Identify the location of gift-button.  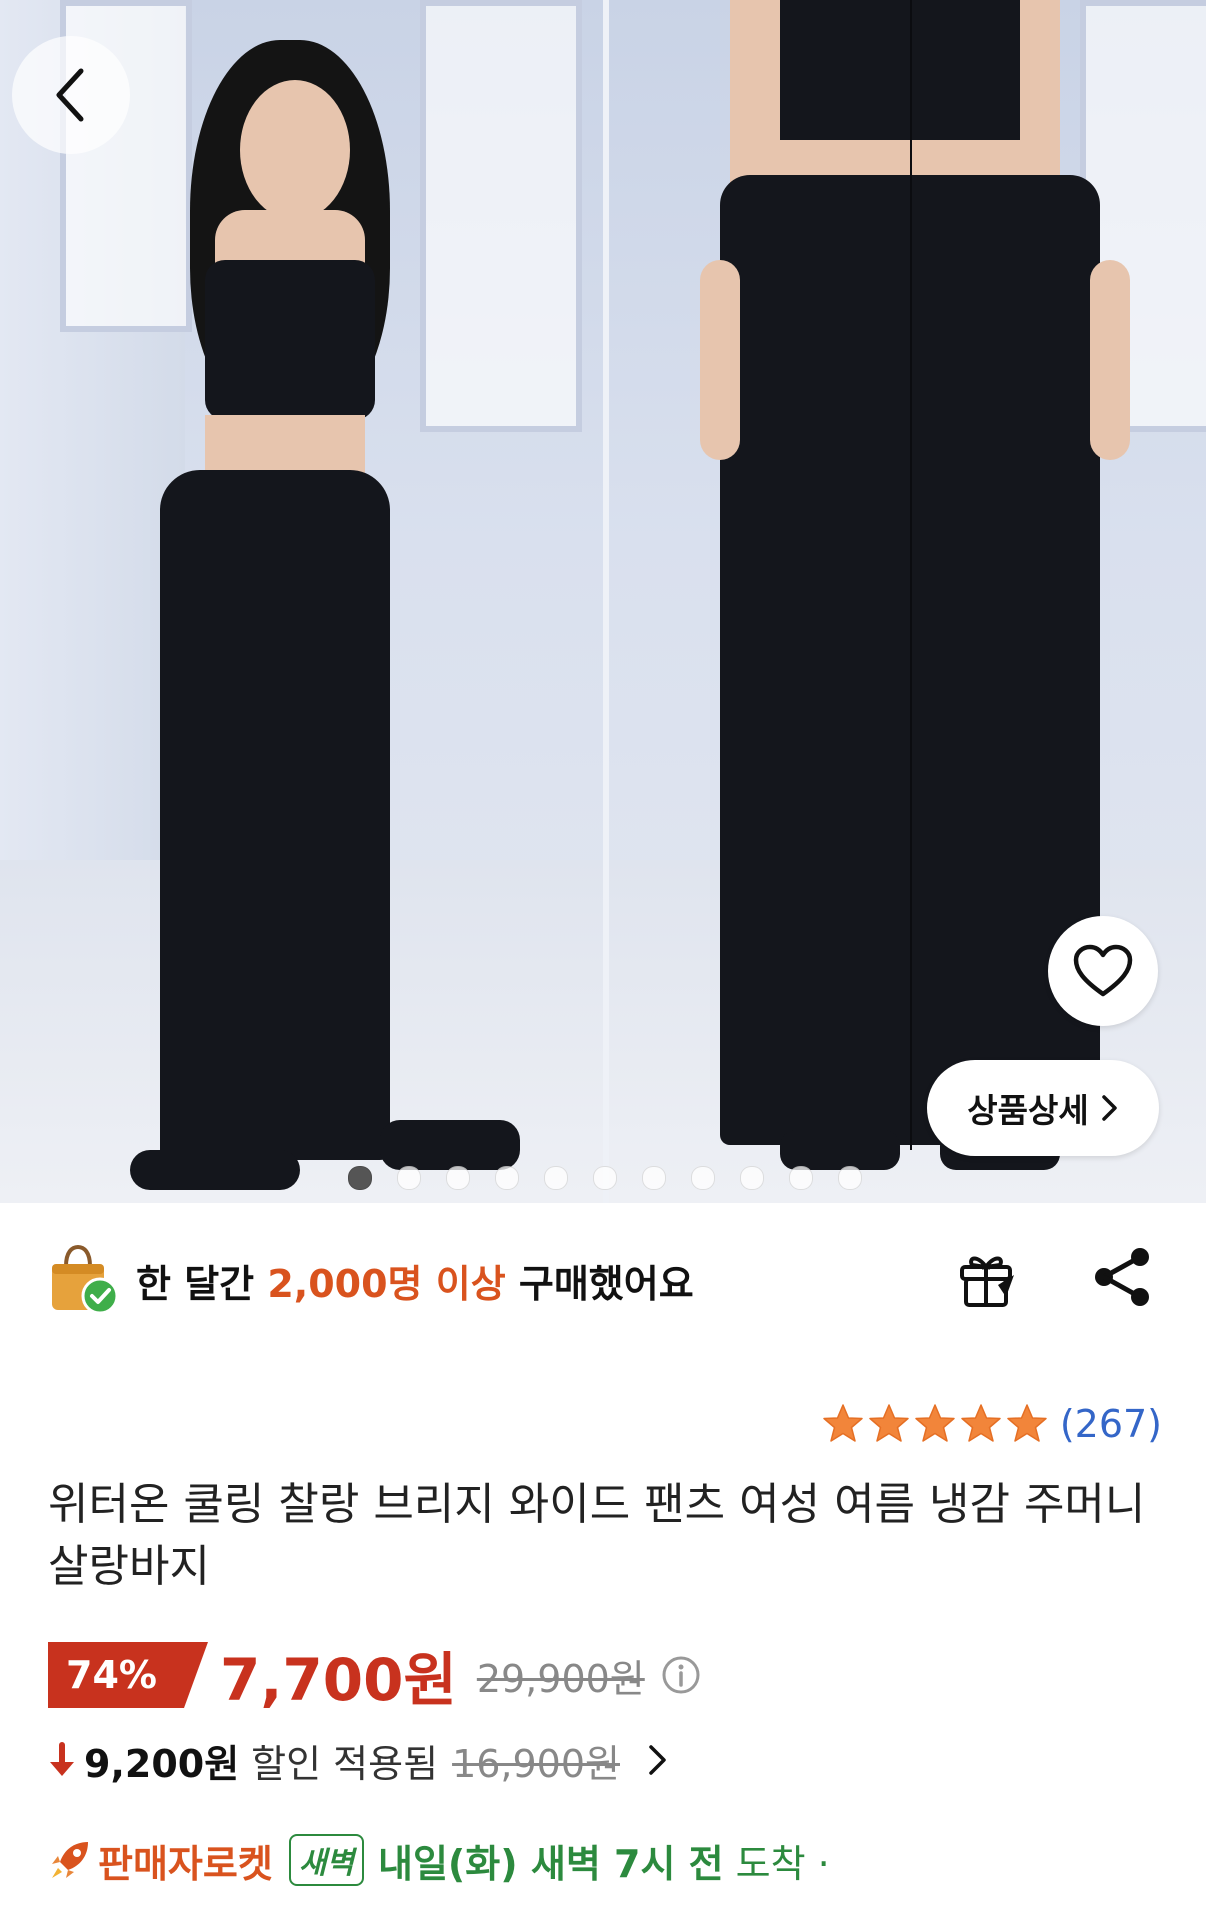
(987, 1279).